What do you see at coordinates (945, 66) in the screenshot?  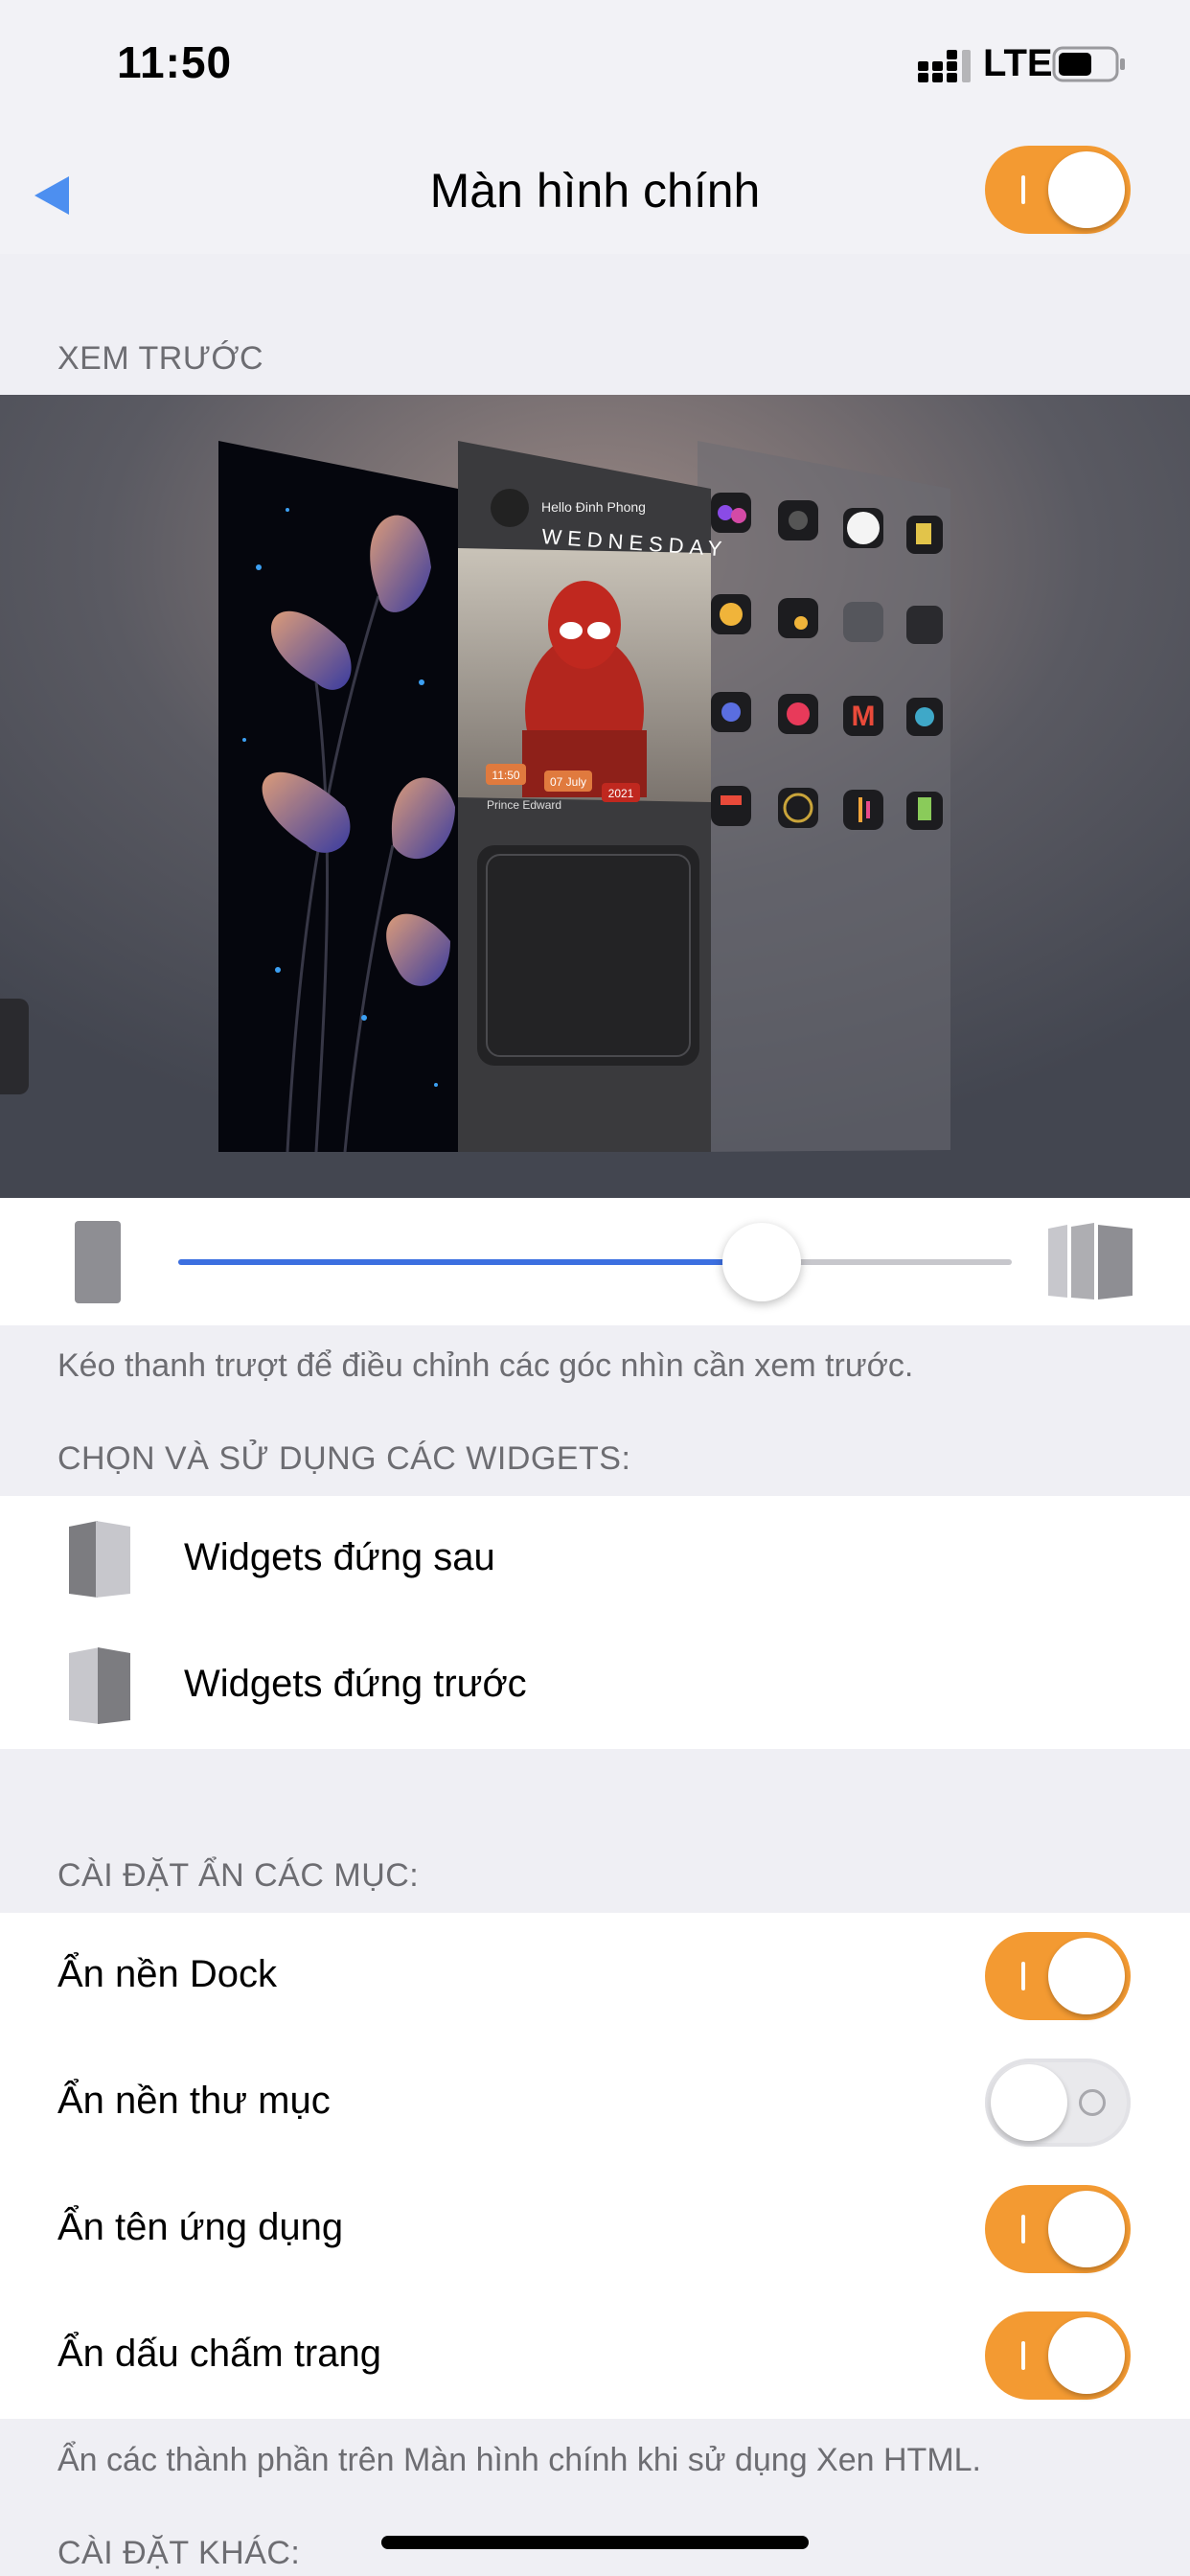 I see `signal-icon` at bounding box center [945, 66].